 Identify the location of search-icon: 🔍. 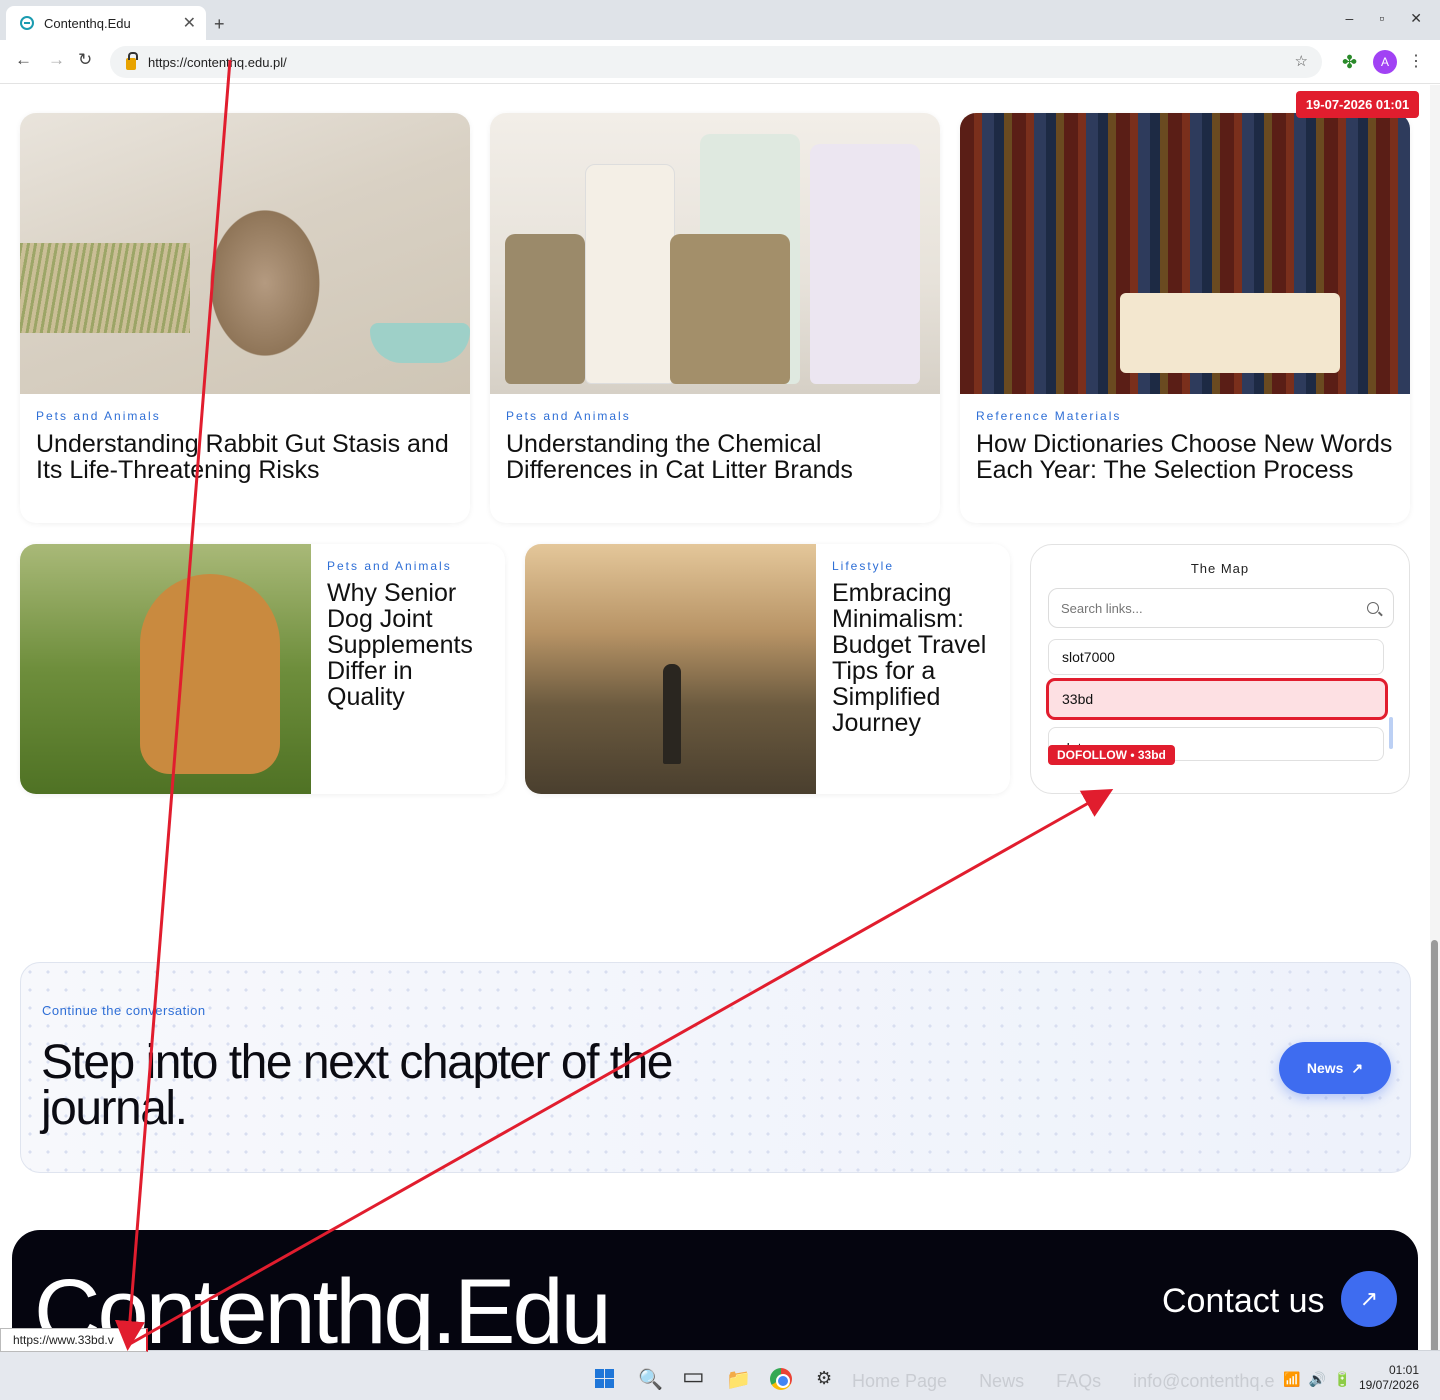
(650, 1379).